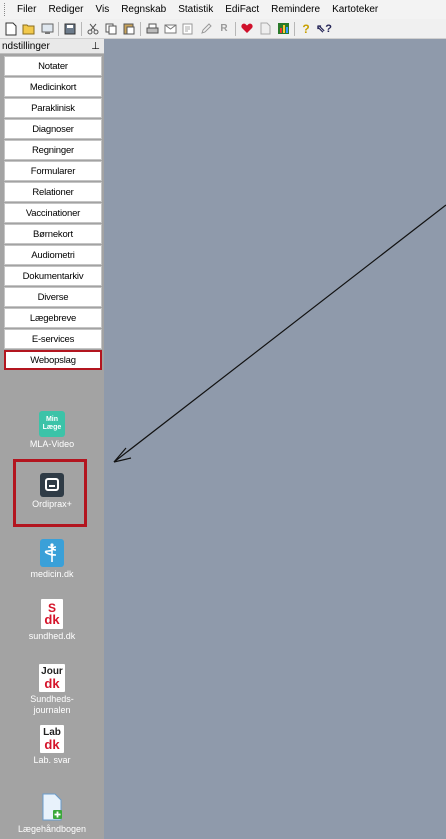  I want to click on document-icon, so click(265, 29).